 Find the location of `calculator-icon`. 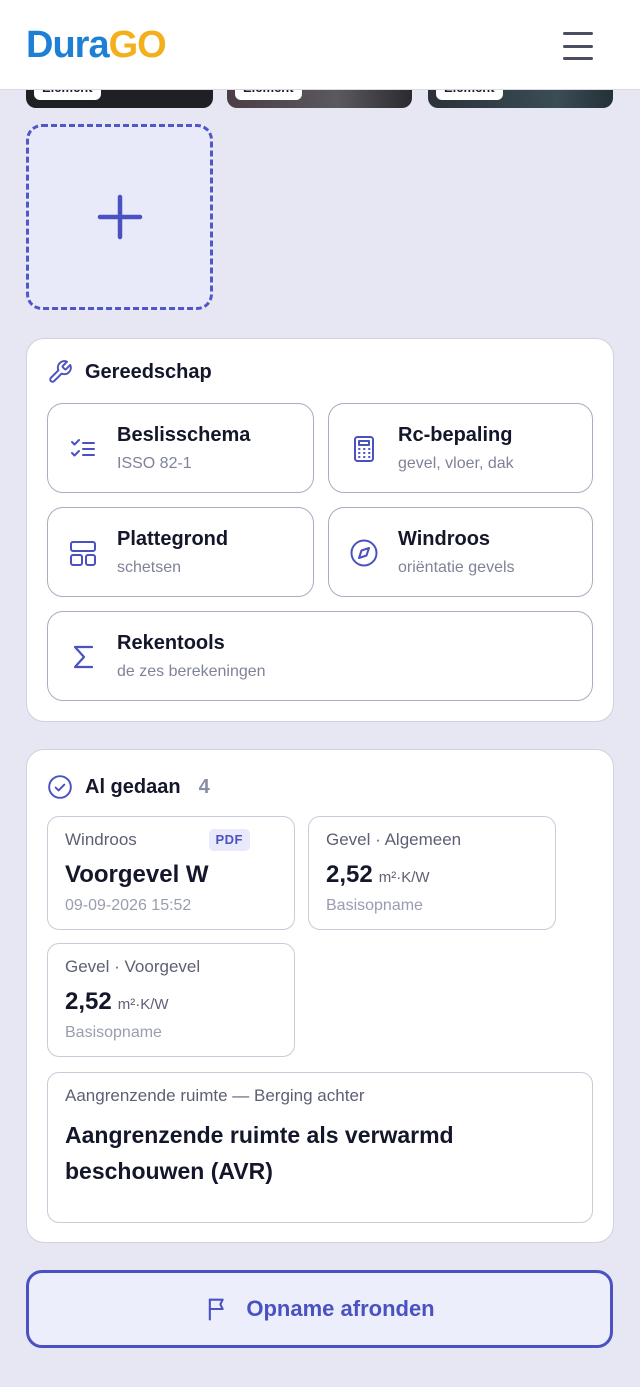

calculator-icon is located at coordinates (364, 449).